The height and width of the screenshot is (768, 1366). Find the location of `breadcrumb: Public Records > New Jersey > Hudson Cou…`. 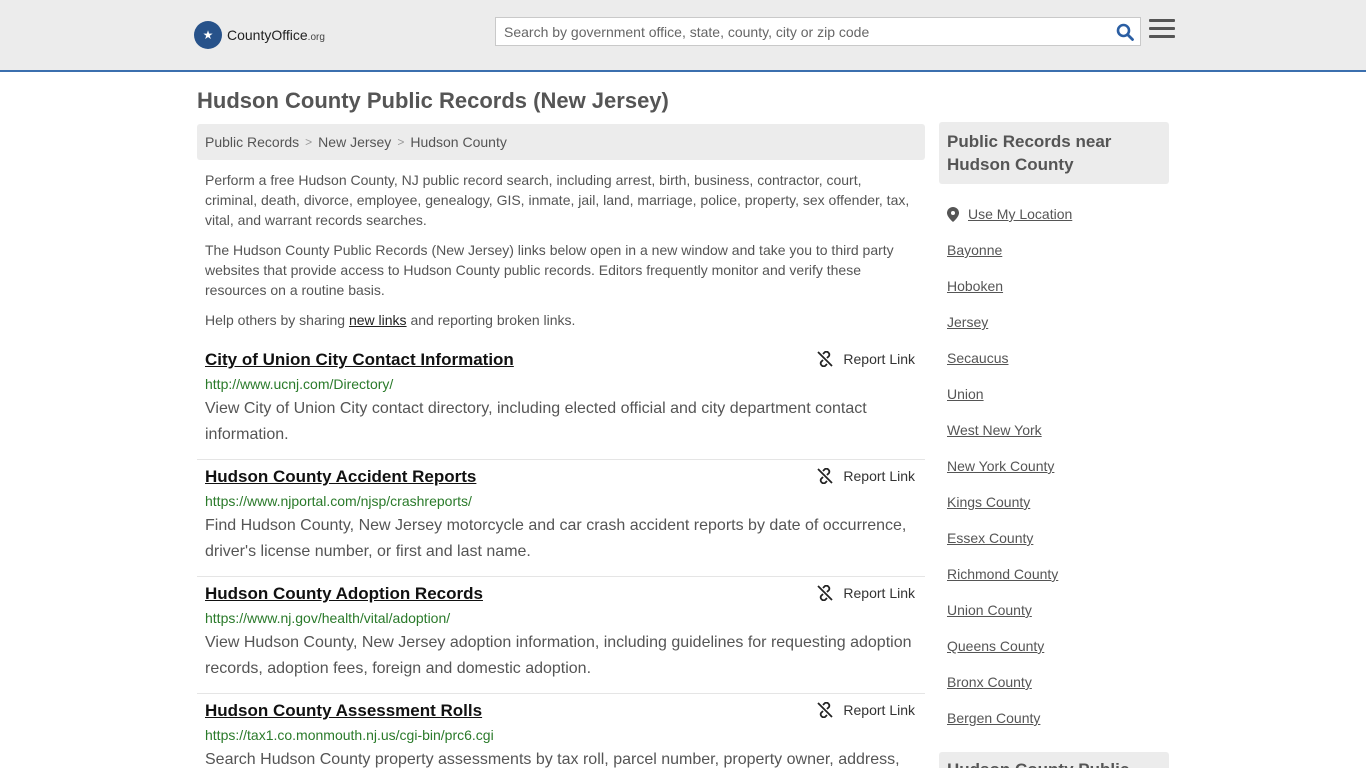

breadcrumb: Public Records > New Jersey > Hudson Cou… is located at coordinates (561, 142).